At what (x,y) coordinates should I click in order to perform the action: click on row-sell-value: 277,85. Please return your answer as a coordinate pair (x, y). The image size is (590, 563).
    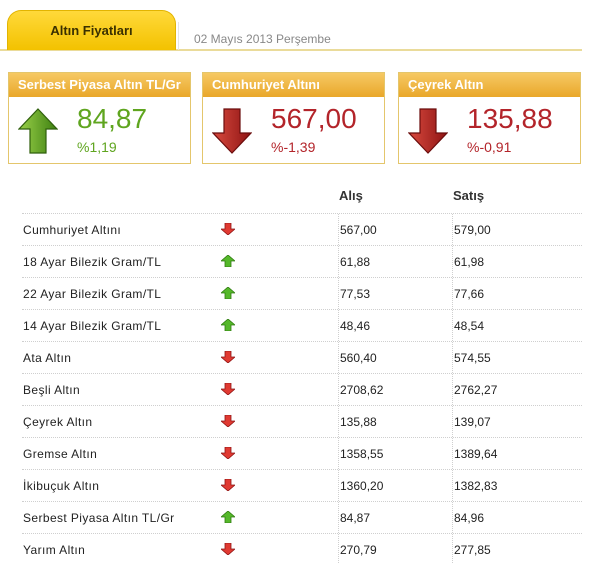
    Looking at the image, I should click on (472, 550).